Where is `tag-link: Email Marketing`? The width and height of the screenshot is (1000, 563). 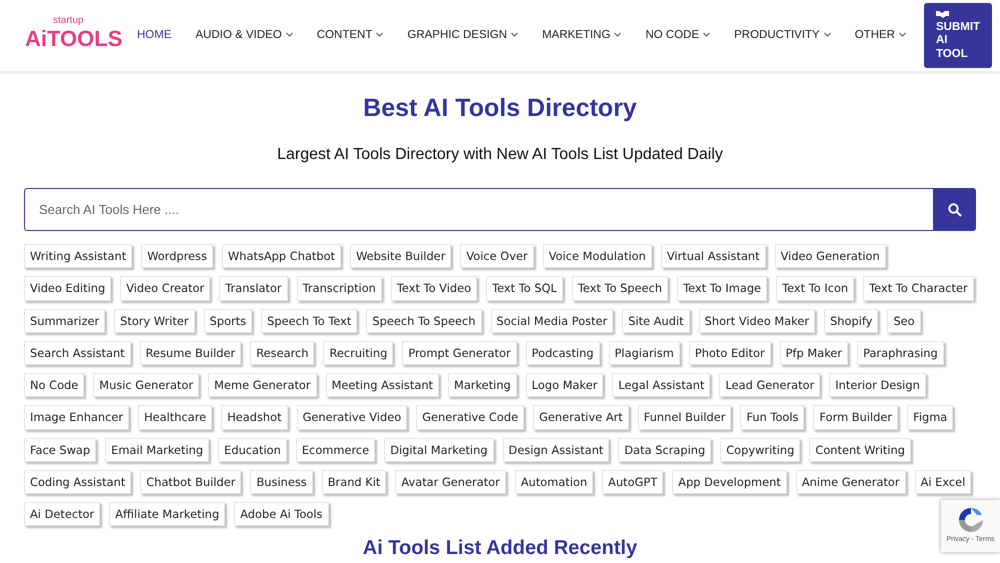 tag-link: Email Marketing is located at coordinates (157, 450).